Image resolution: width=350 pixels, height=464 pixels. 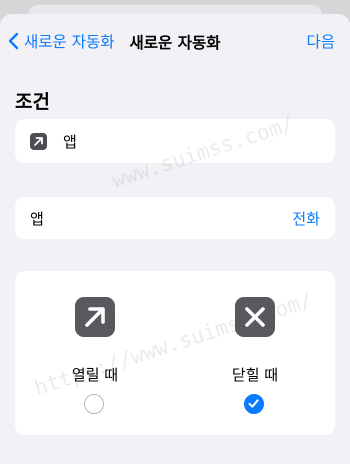 I want to click on back-button: 새로운 자동화, so click(x=61, y=41).